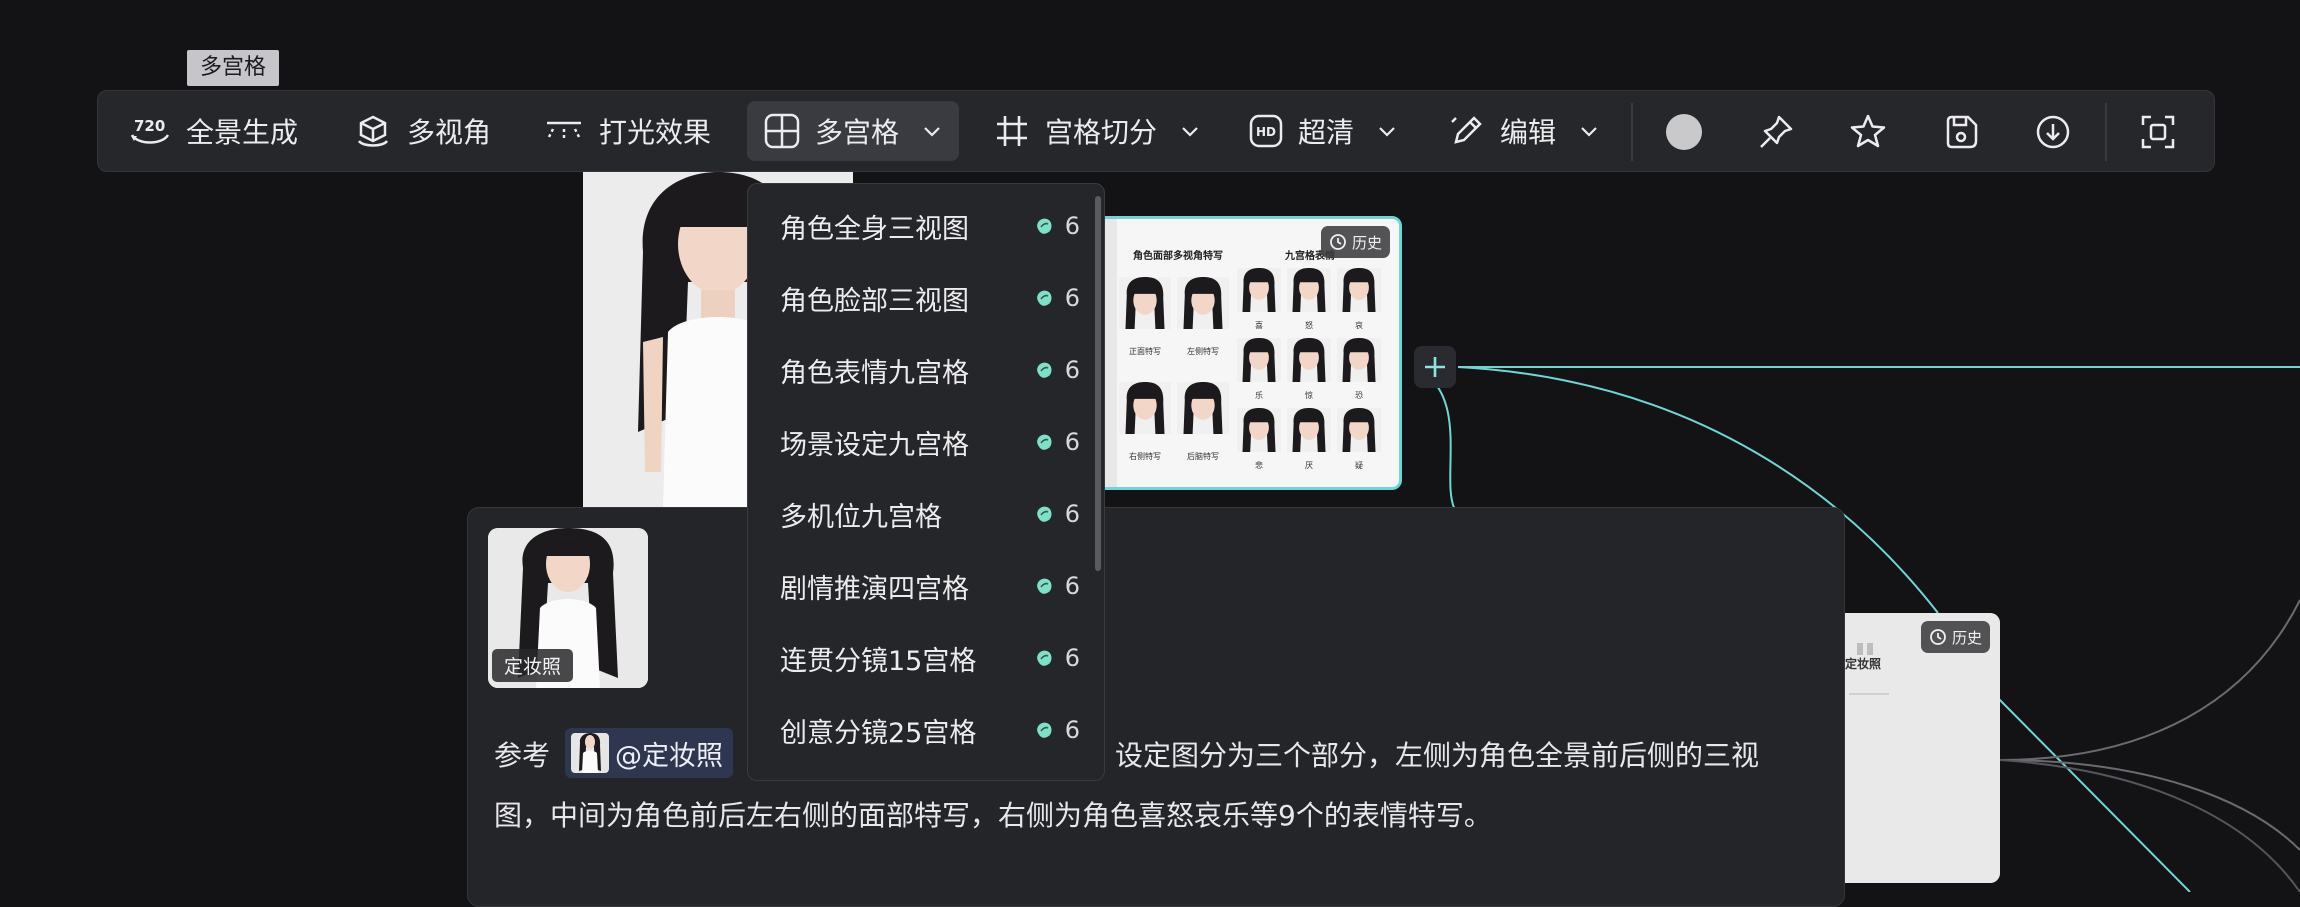 The width and height of the screenshot is (2300, 907). Describe the element at coordinates (1097, 131) in the screenshot. I see `toolbar-grid-split-button: 宫格切分` at that location.